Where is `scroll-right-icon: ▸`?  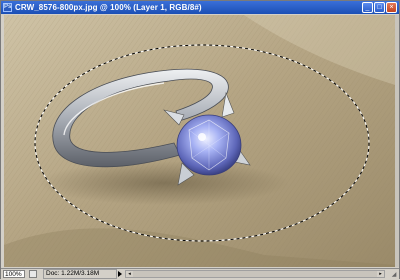
scroll-right-icon: ▸ is located at coordinates (380, 274).